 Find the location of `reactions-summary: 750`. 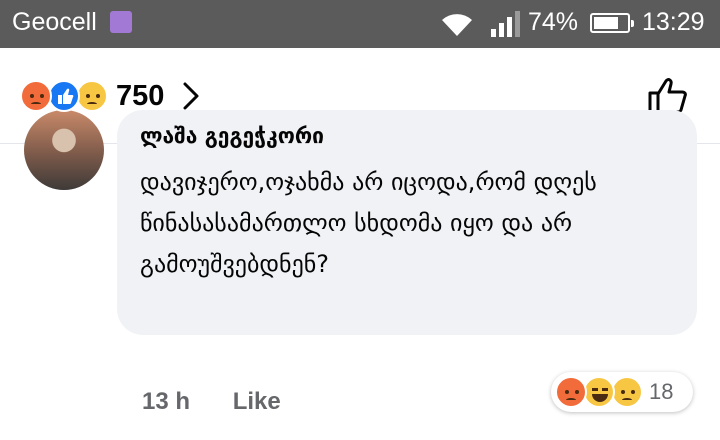

reactions-summary: 750 is located at coordinates (110, 96).